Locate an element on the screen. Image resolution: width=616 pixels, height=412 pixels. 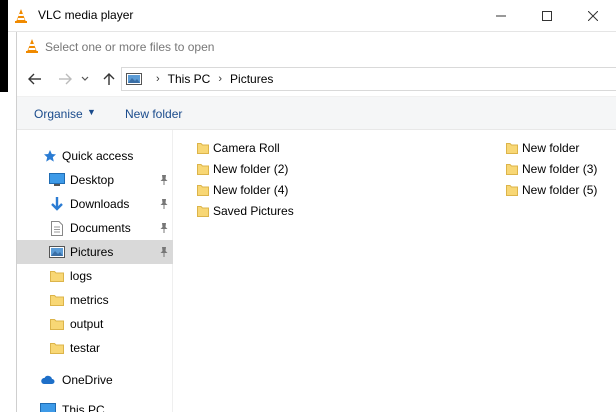
sidebar-item-label: logs is located at coordinates (81, 276).